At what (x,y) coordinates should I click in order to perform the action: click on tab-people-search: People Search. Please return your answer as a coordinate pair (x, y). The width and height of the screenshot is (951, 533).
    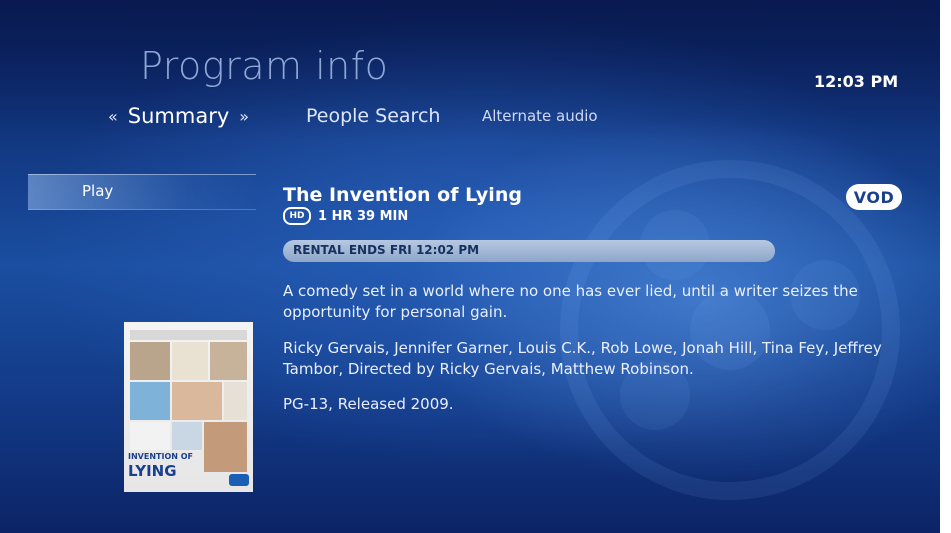
    Looking at the image, I should click on (373, 116).